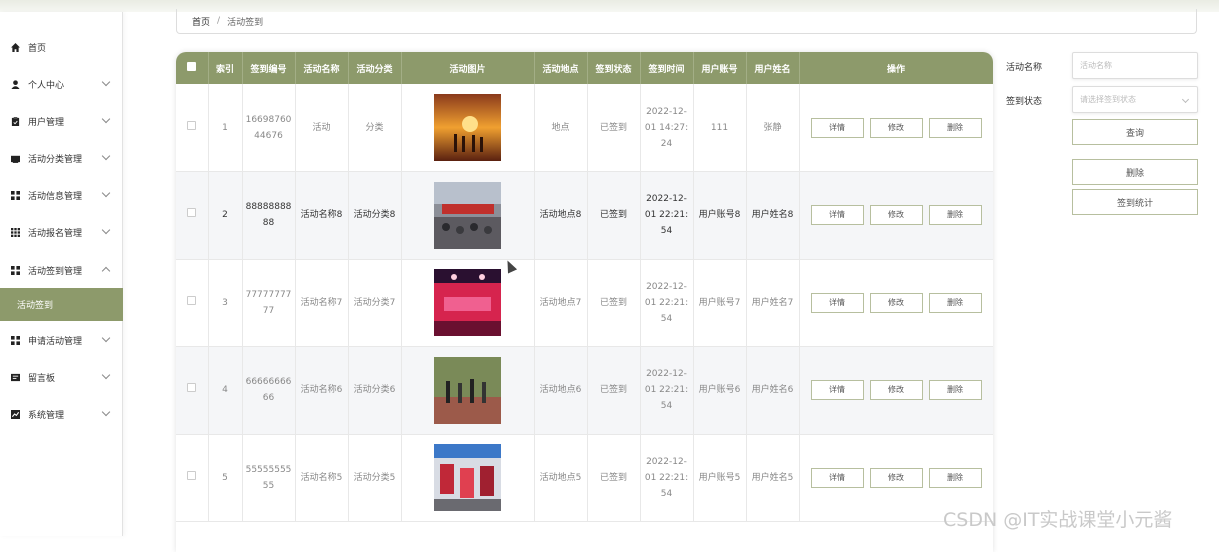 The height and width of the screenshot is (552, 1219). What do you see at coordinates (15, 159) in the screenshot?
I see `folder-icon` at bounding box center [15, 159].